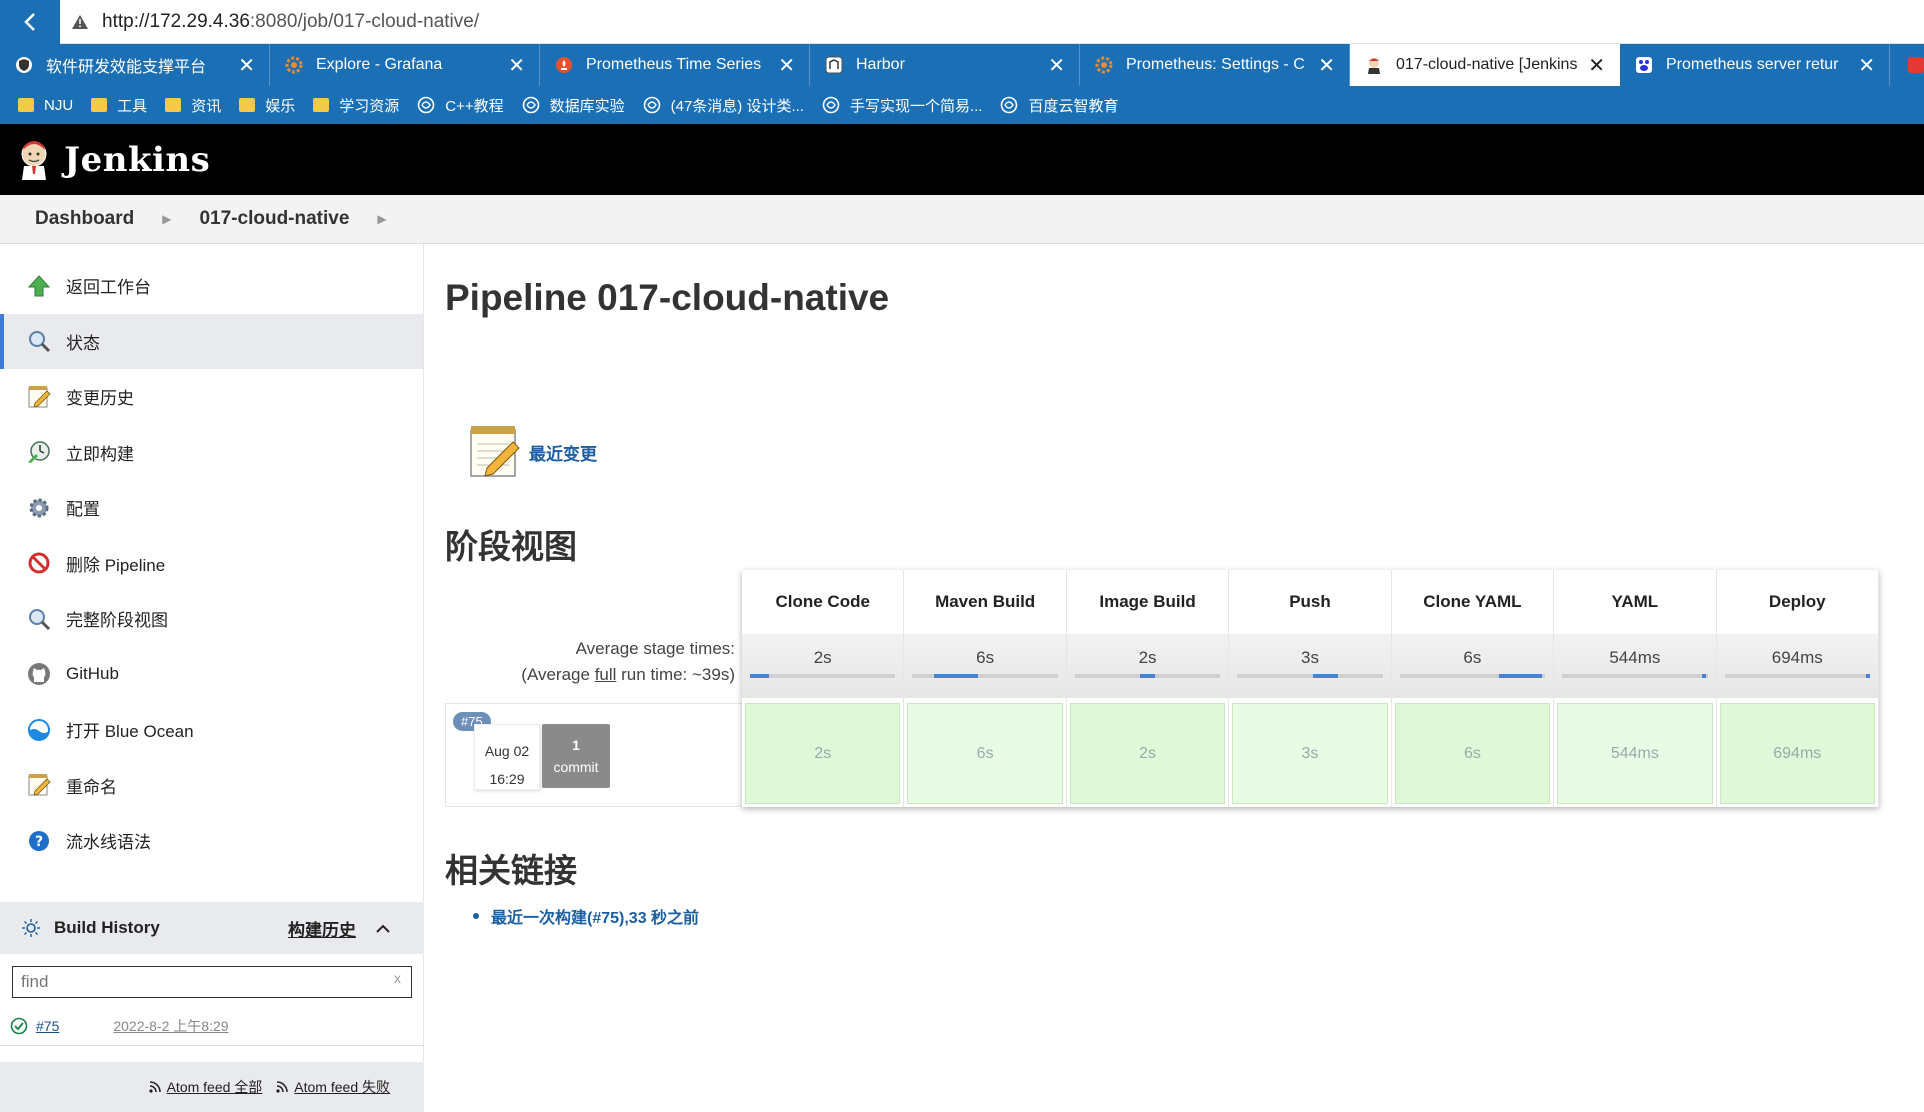 The width and height of the screenshot is (1924, 1112). Describe the element at coordinates (364, 21) in the screenshot. I see `url-path: :8080/job/017-cloud-native/` at that location.